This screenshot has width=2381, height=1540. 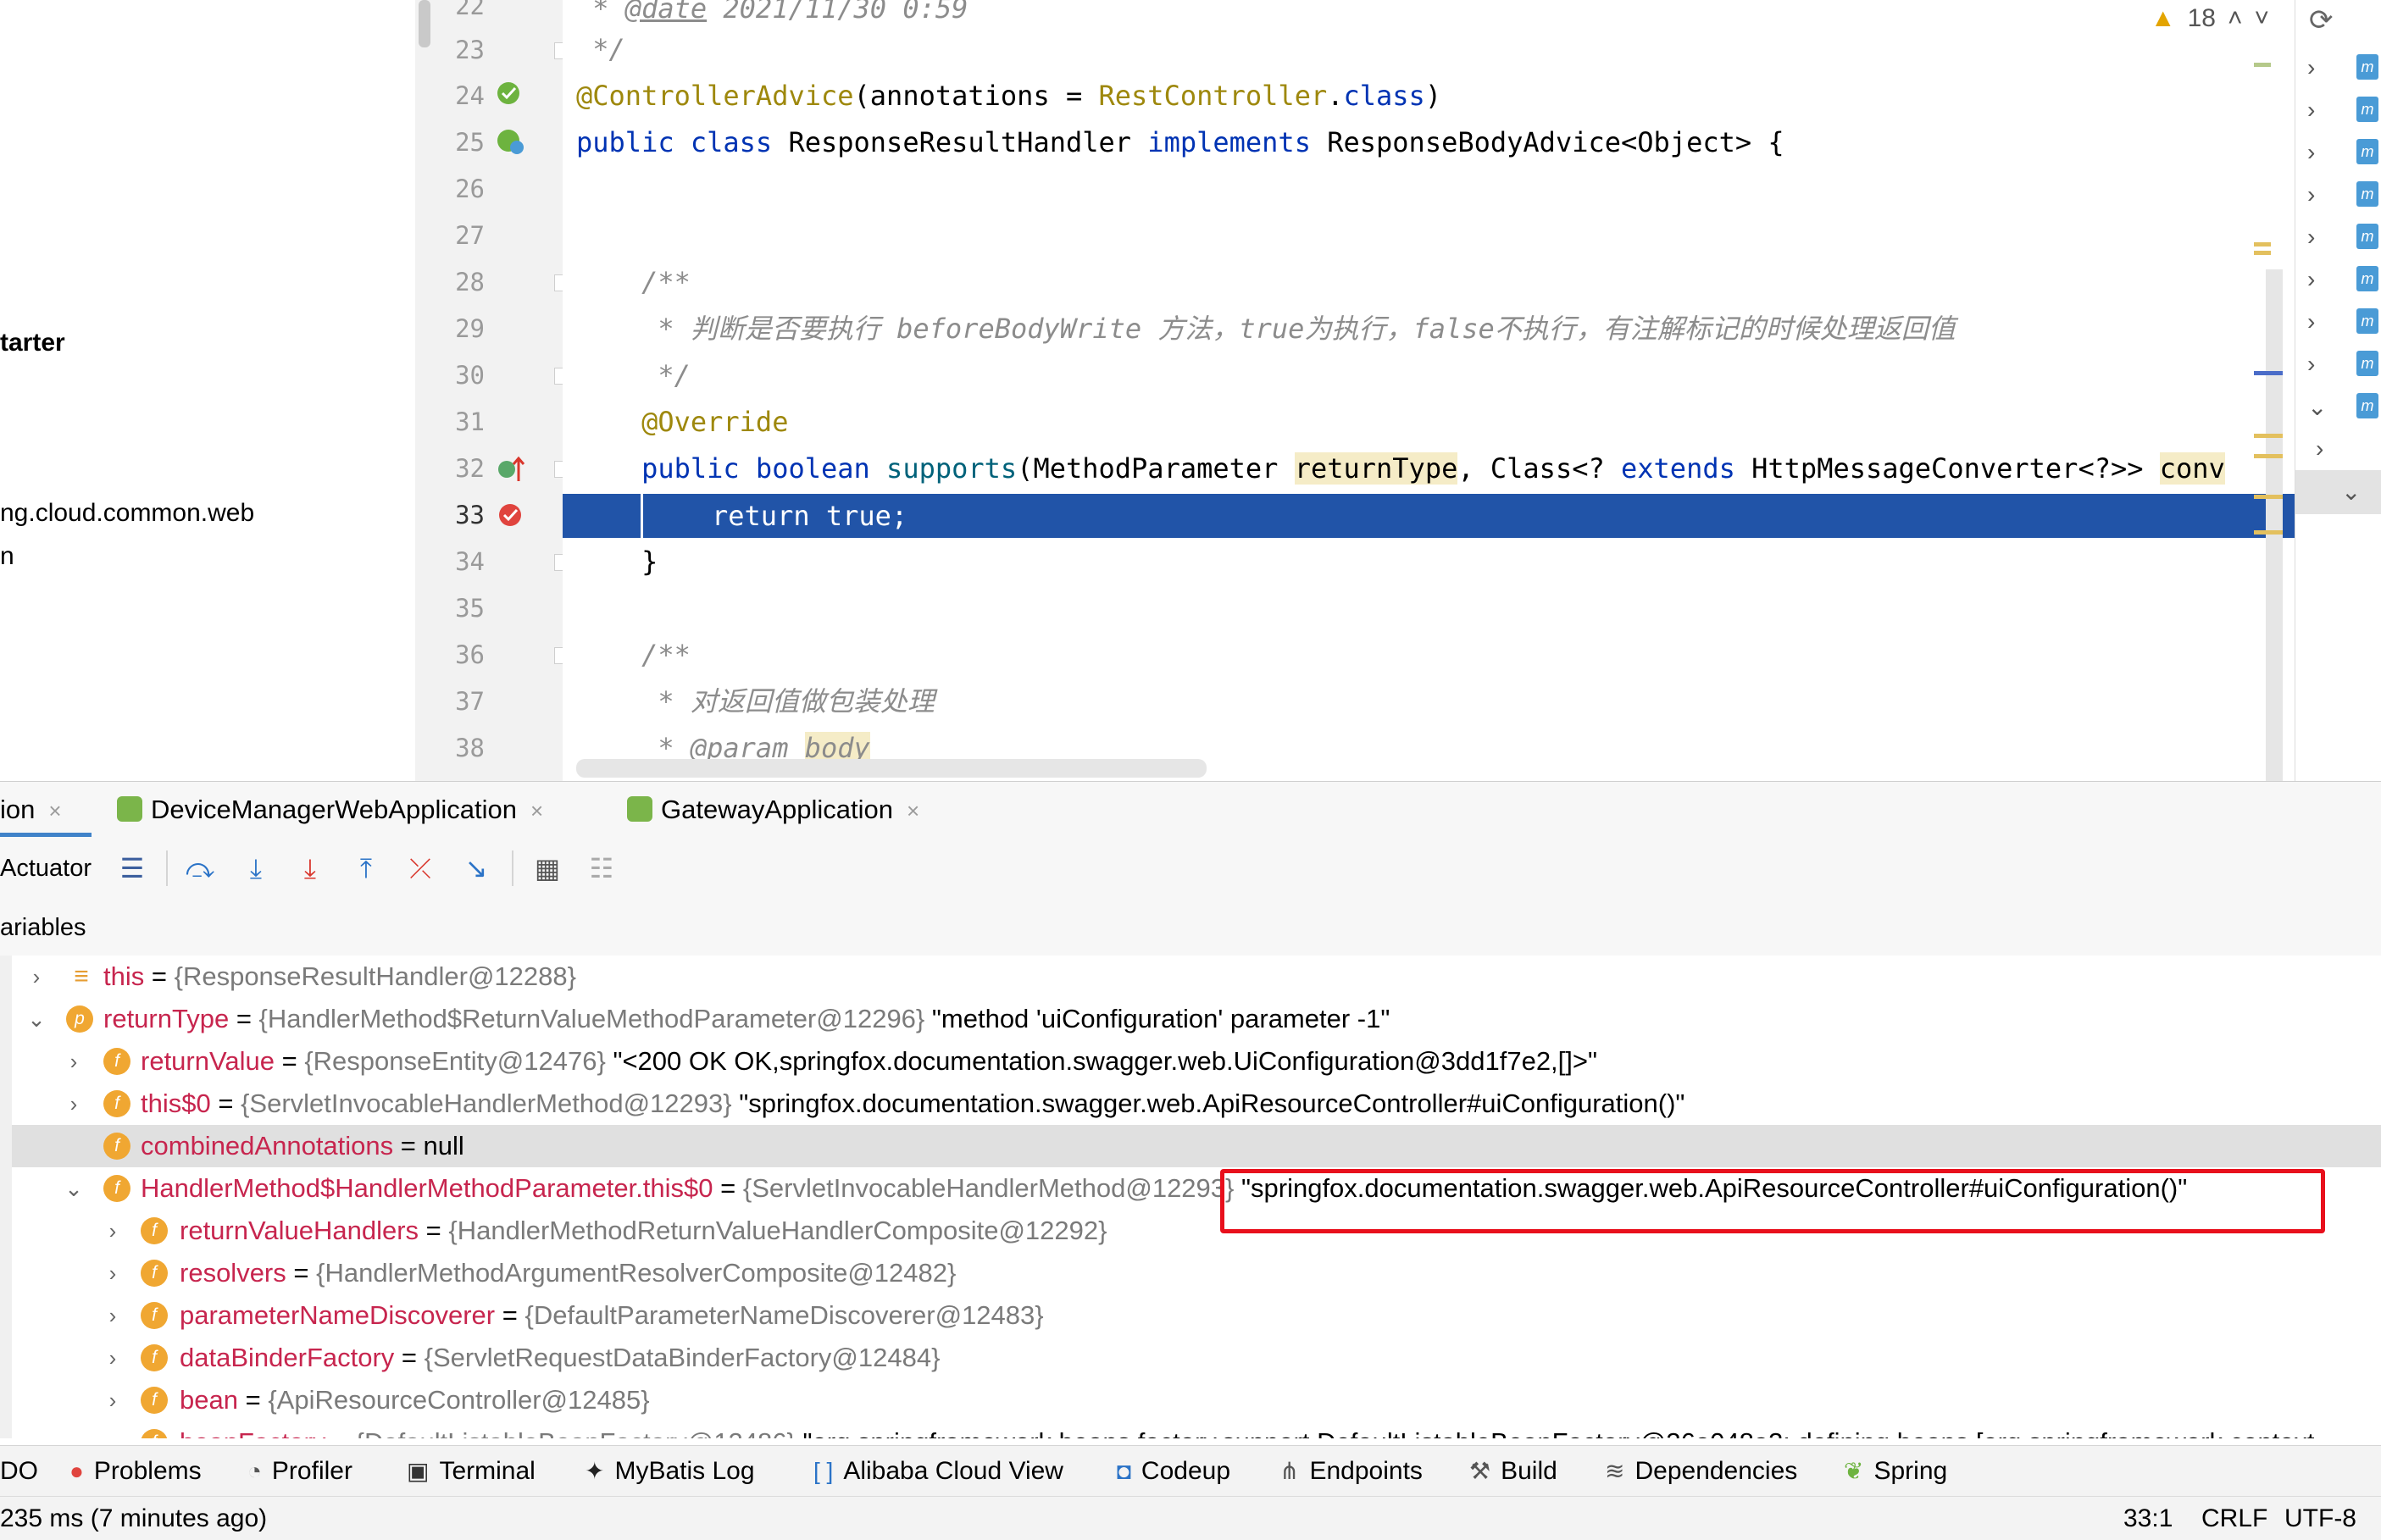 What do you see at coordinates (133, 1518) in the screenshot?
I see `status-message: 235 ms (7 minutes ago)` at bounding box center [133, 1518].